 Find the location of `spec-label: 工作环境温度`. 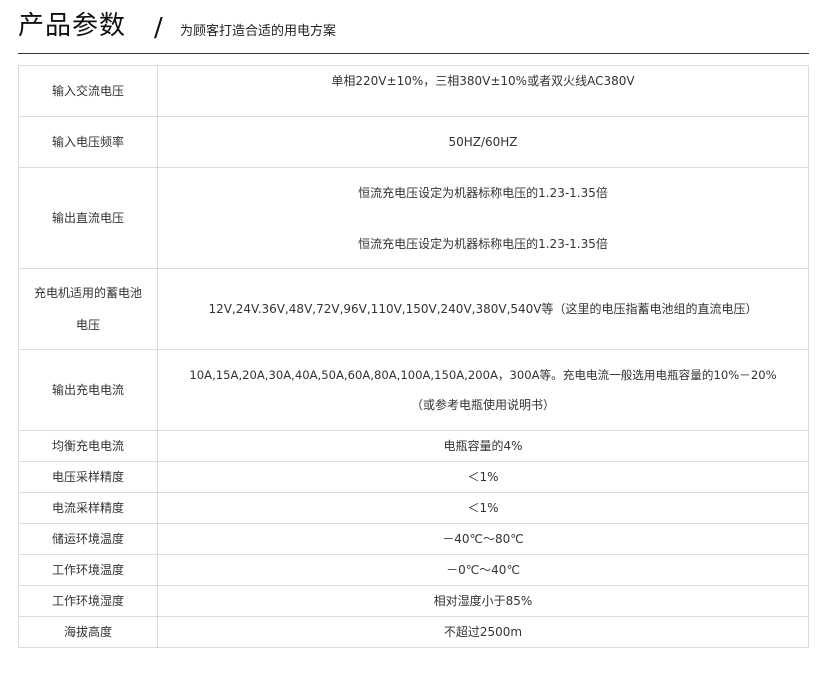

spec-label: 工作环境温度 is located at coordinates (88, 570).